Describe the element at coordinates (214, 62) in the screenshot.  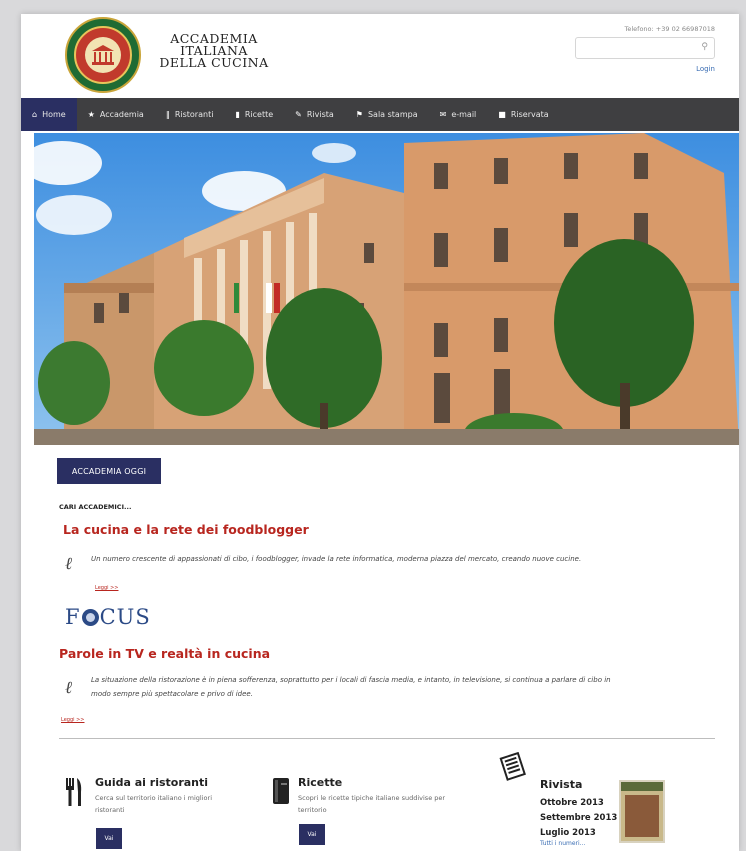
I see `brand-line: DELLA CUCINA` at that location.